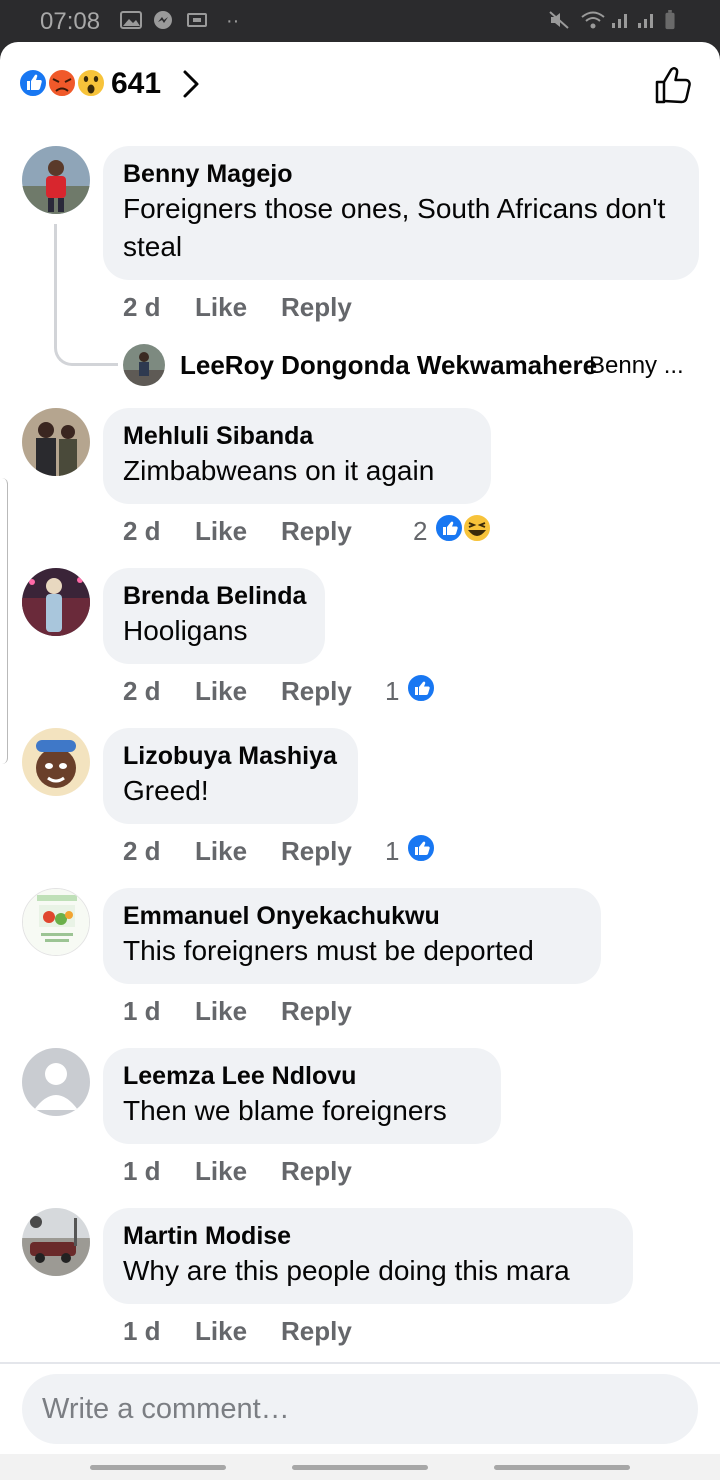 This screenshot has width=720, height=1480. I want to click on comment-author: Lizobuya Mashiya, so click(230, 756).